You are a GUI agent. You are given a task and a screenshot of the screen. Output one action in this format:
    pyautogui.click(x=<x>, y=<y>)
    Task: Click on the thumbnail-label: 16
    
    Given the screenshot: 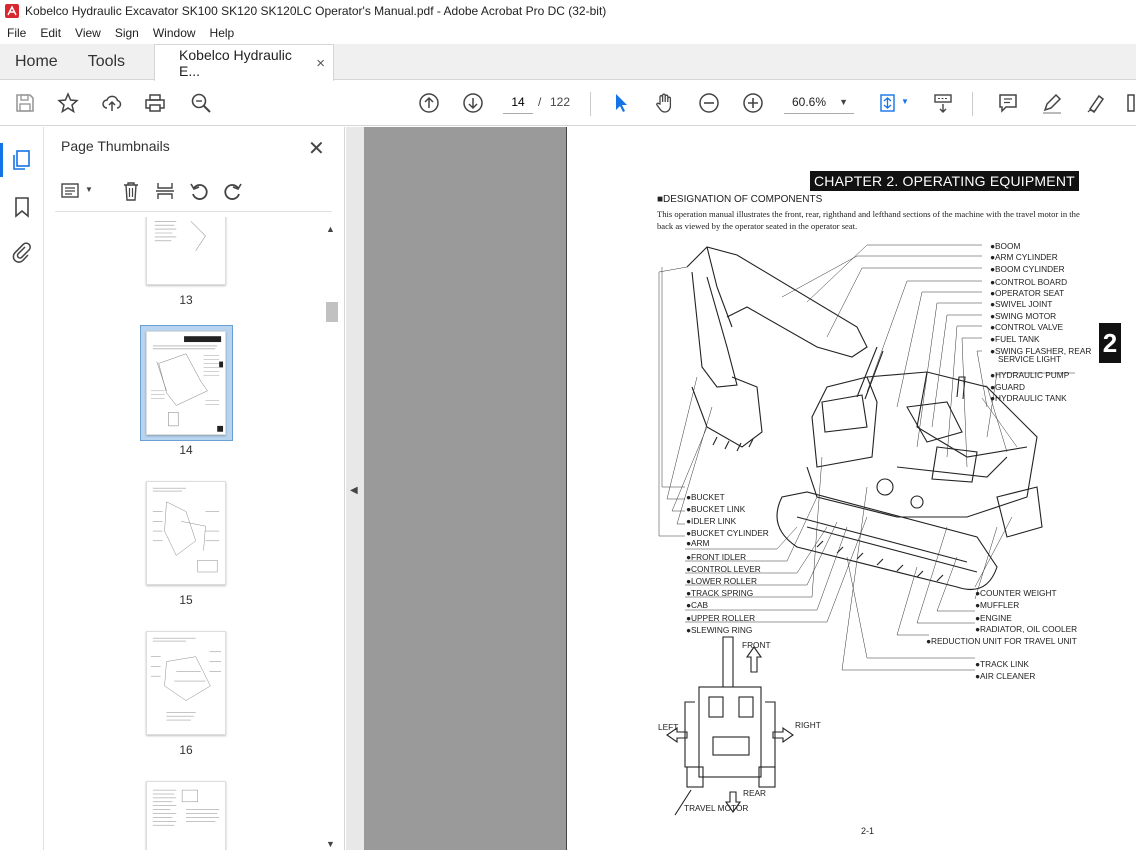 What is the action you would take?
    pyautogui.click(x=186, y=750)
    